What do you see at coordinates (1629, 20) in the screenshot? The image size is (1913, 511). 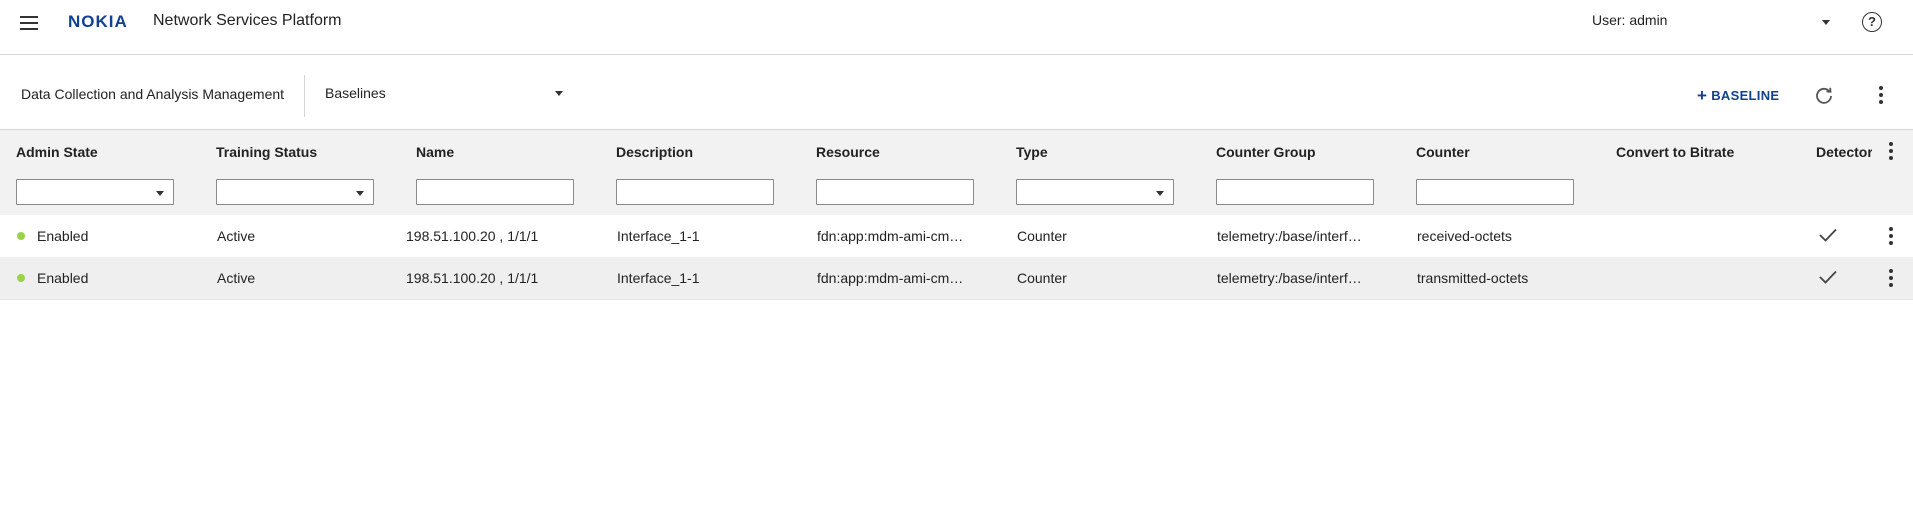 I see `user-menu: User: admin` at bounding box center [1629, 20].